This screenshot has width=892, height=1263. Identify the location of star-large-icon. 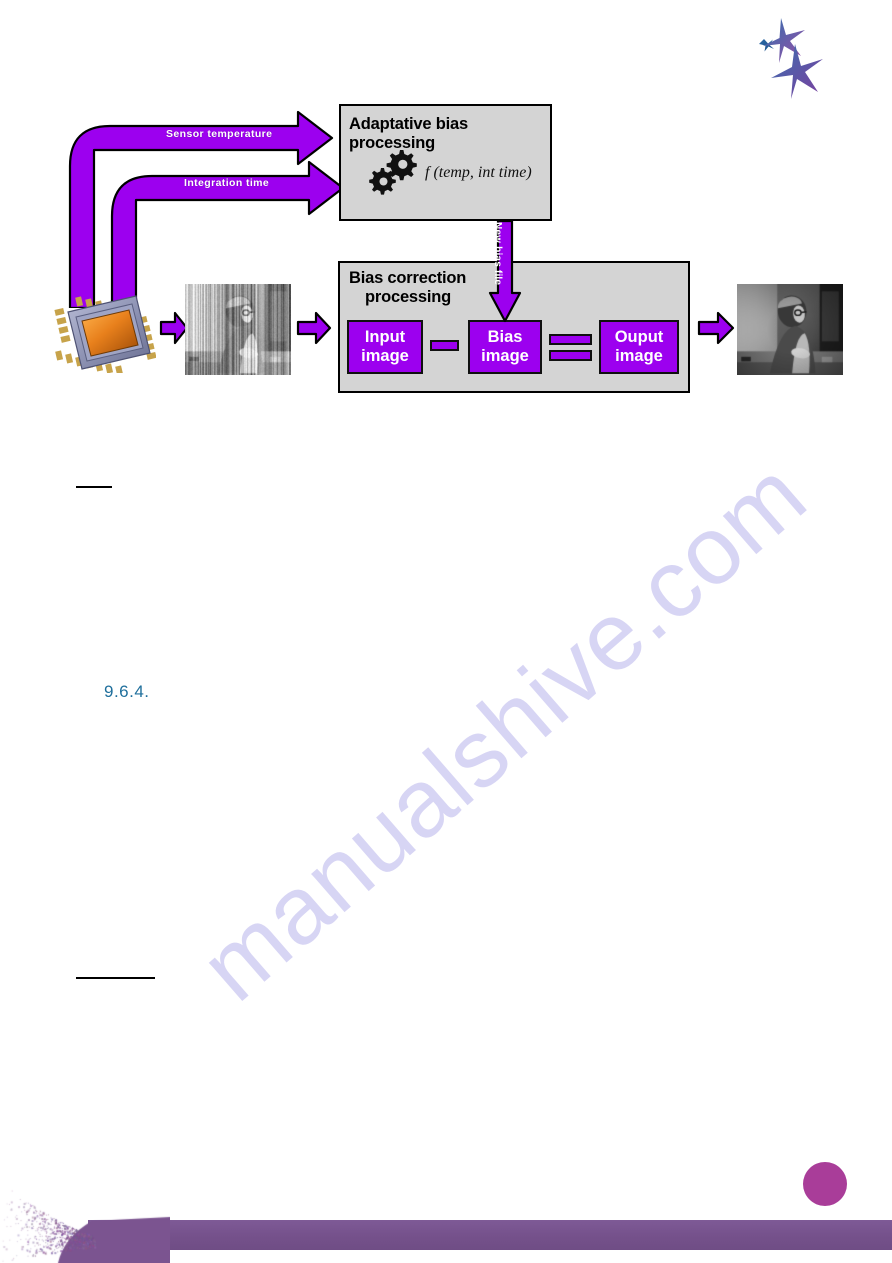
(797, 71).